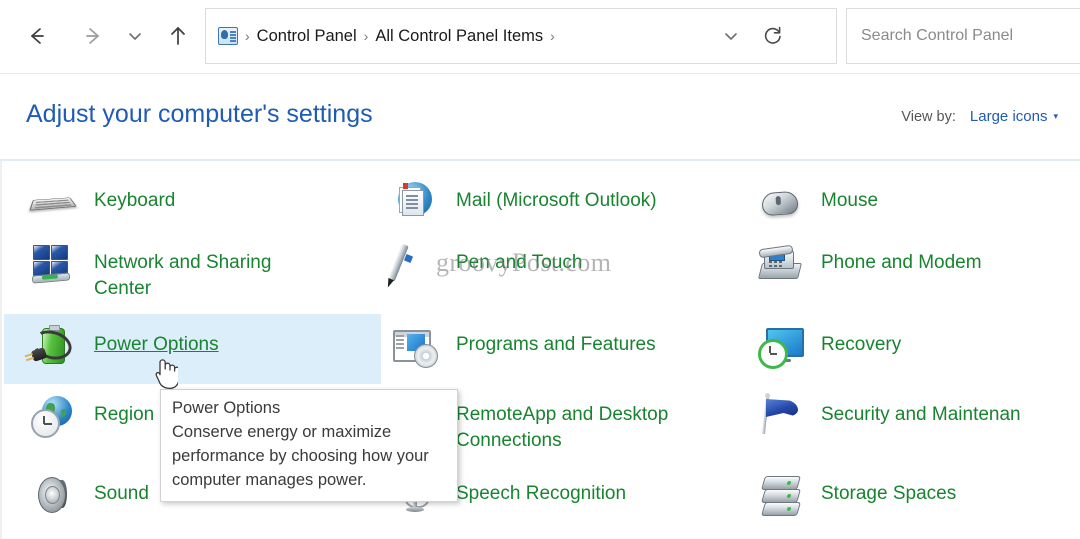 This screenshot has width=1080, height=539. Describe the element at coordinates (166, 373) in the screenshot. I see `mouse-cursor-hand-icon` at that location.